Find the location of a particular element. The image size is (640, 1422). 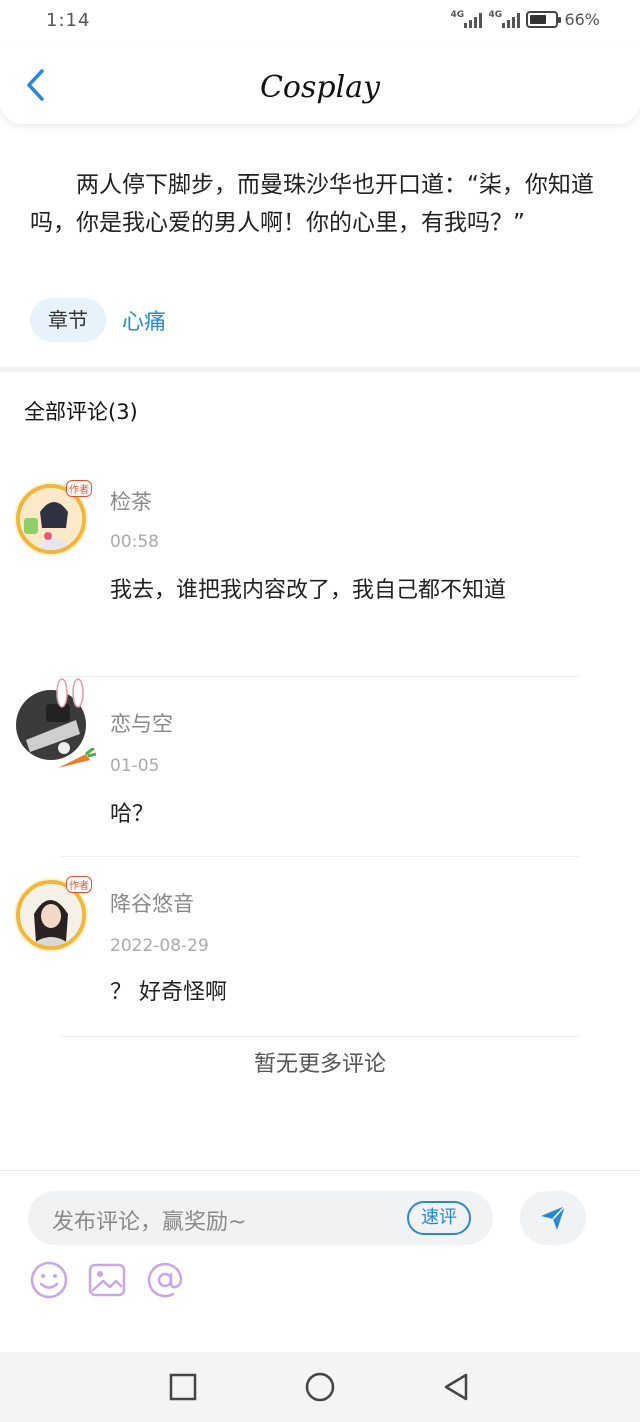

battery-fill is located at coordinates (538, 19).